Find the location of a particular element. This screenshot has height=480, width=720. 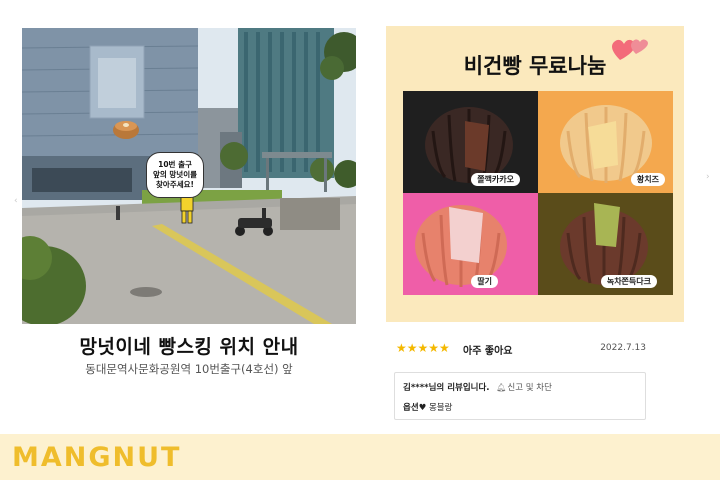

bread-label: 황치즈 is located at coordinates (647, 179).